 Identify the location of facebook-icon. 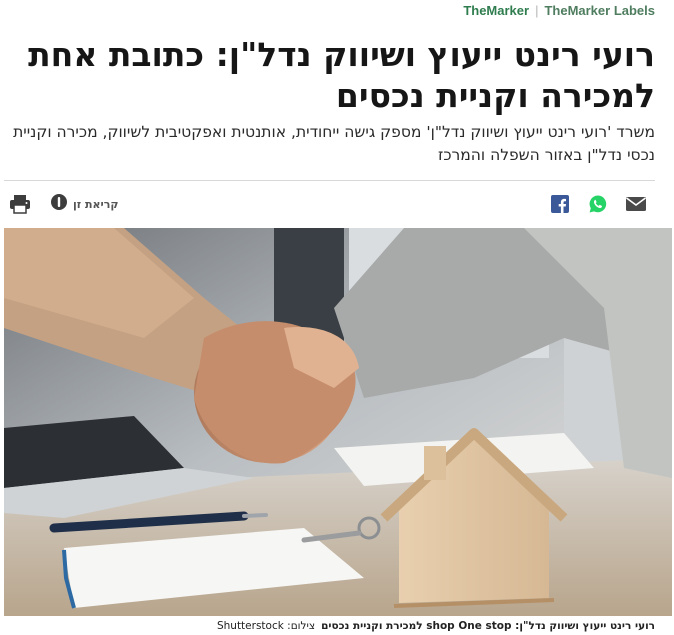
(560, 204).